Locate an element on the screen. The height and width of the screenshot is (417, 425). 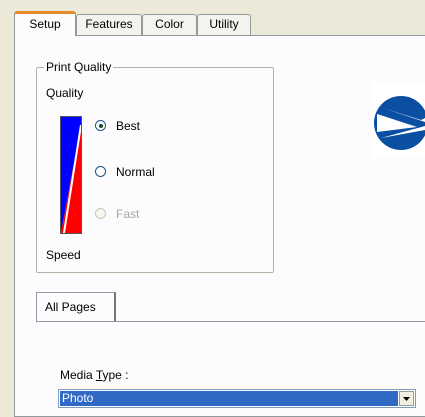
radio-fast is located at coordinates (100, 213).